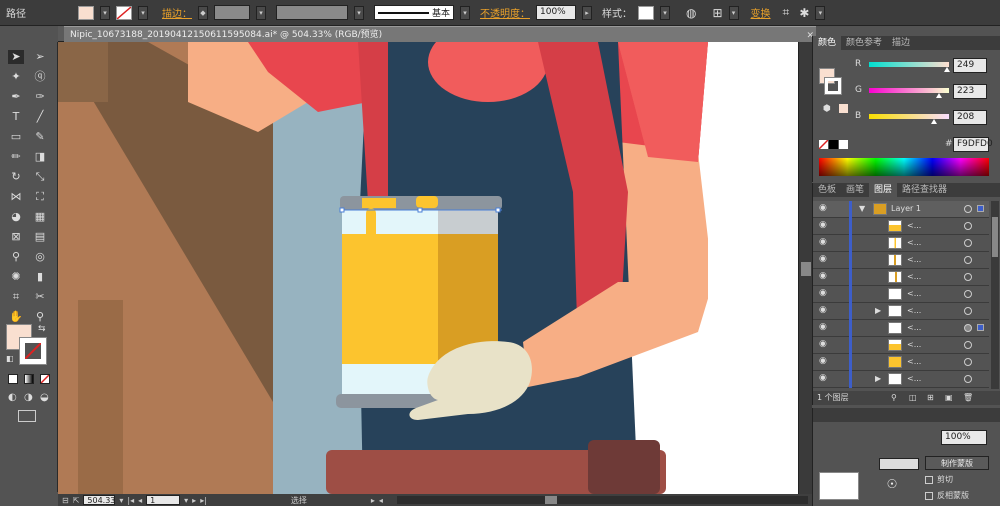 The width and height of the screenshot is (1000, 506). What do you see at coordinates (892, 484) in the screenshot?
I see `mask-link-icon: ☉` at bounding box center [892, 484].